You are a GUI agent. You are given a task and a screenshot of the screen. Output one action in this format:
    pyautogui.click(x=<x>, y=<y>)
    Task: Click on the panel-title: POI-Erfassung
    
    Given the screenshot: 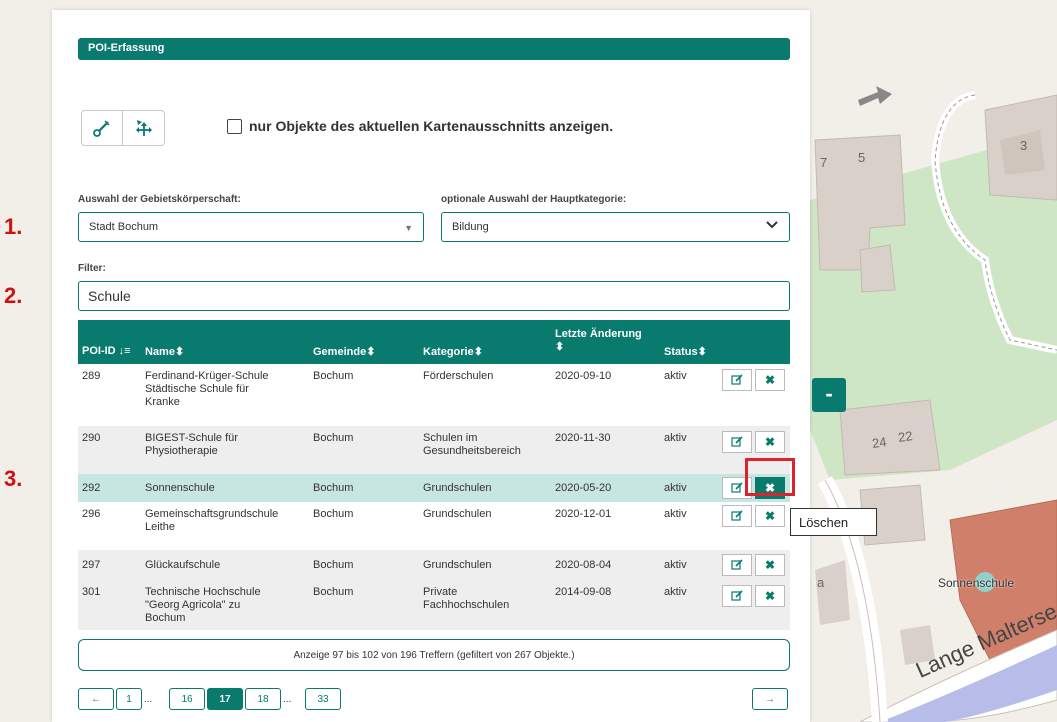 What is the action you would take?
    pyautogui.click(x=434, y=49)
    